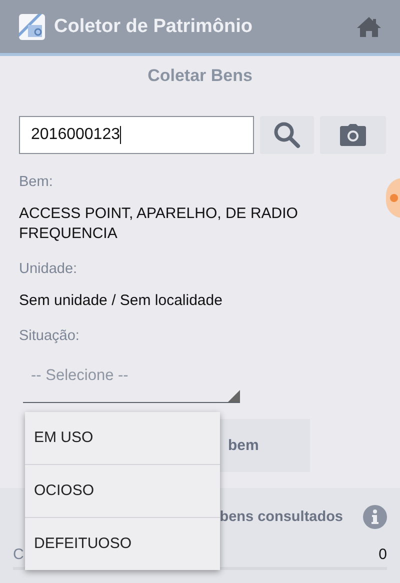  Describe the element at coordinates (122, 491) in the screenshot. I see `dropdown-option: OCIOSO` at that location.